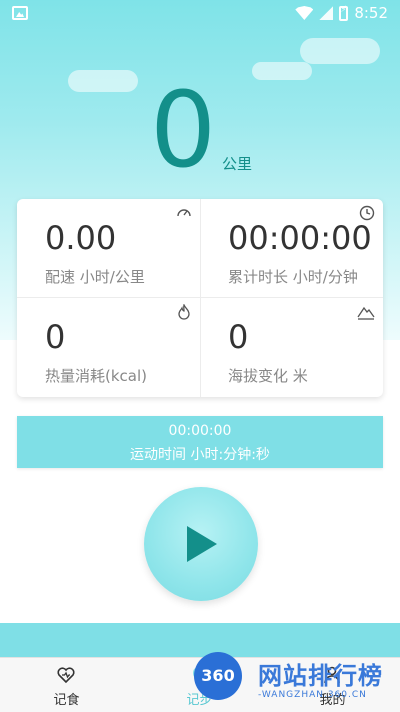 The height and width of the screenshot is (712, 400). What do you see at coordinates (371, 13) in the screenshot?
I see `status-time: 8:52` at bounding box center [371, 13].